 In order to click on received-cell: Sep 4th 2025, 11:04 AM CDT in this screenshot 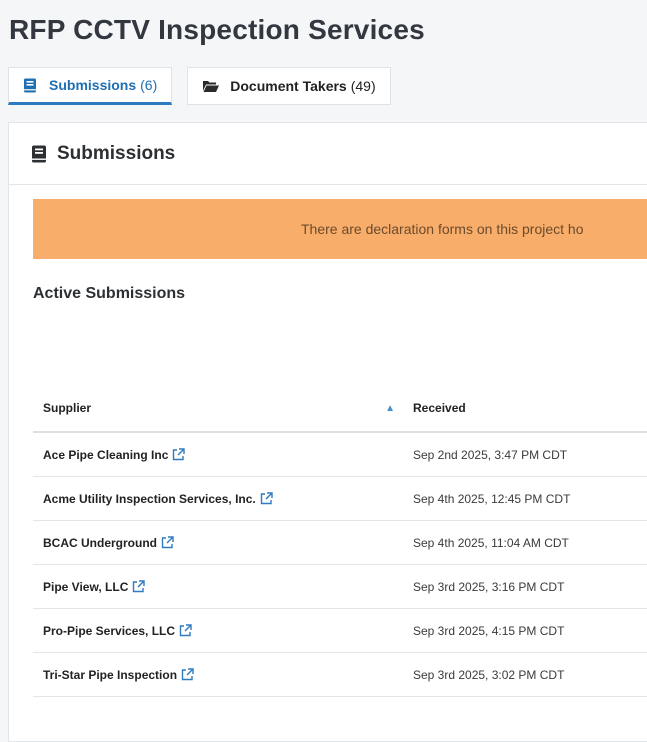, I will do `click(525, 542)`.